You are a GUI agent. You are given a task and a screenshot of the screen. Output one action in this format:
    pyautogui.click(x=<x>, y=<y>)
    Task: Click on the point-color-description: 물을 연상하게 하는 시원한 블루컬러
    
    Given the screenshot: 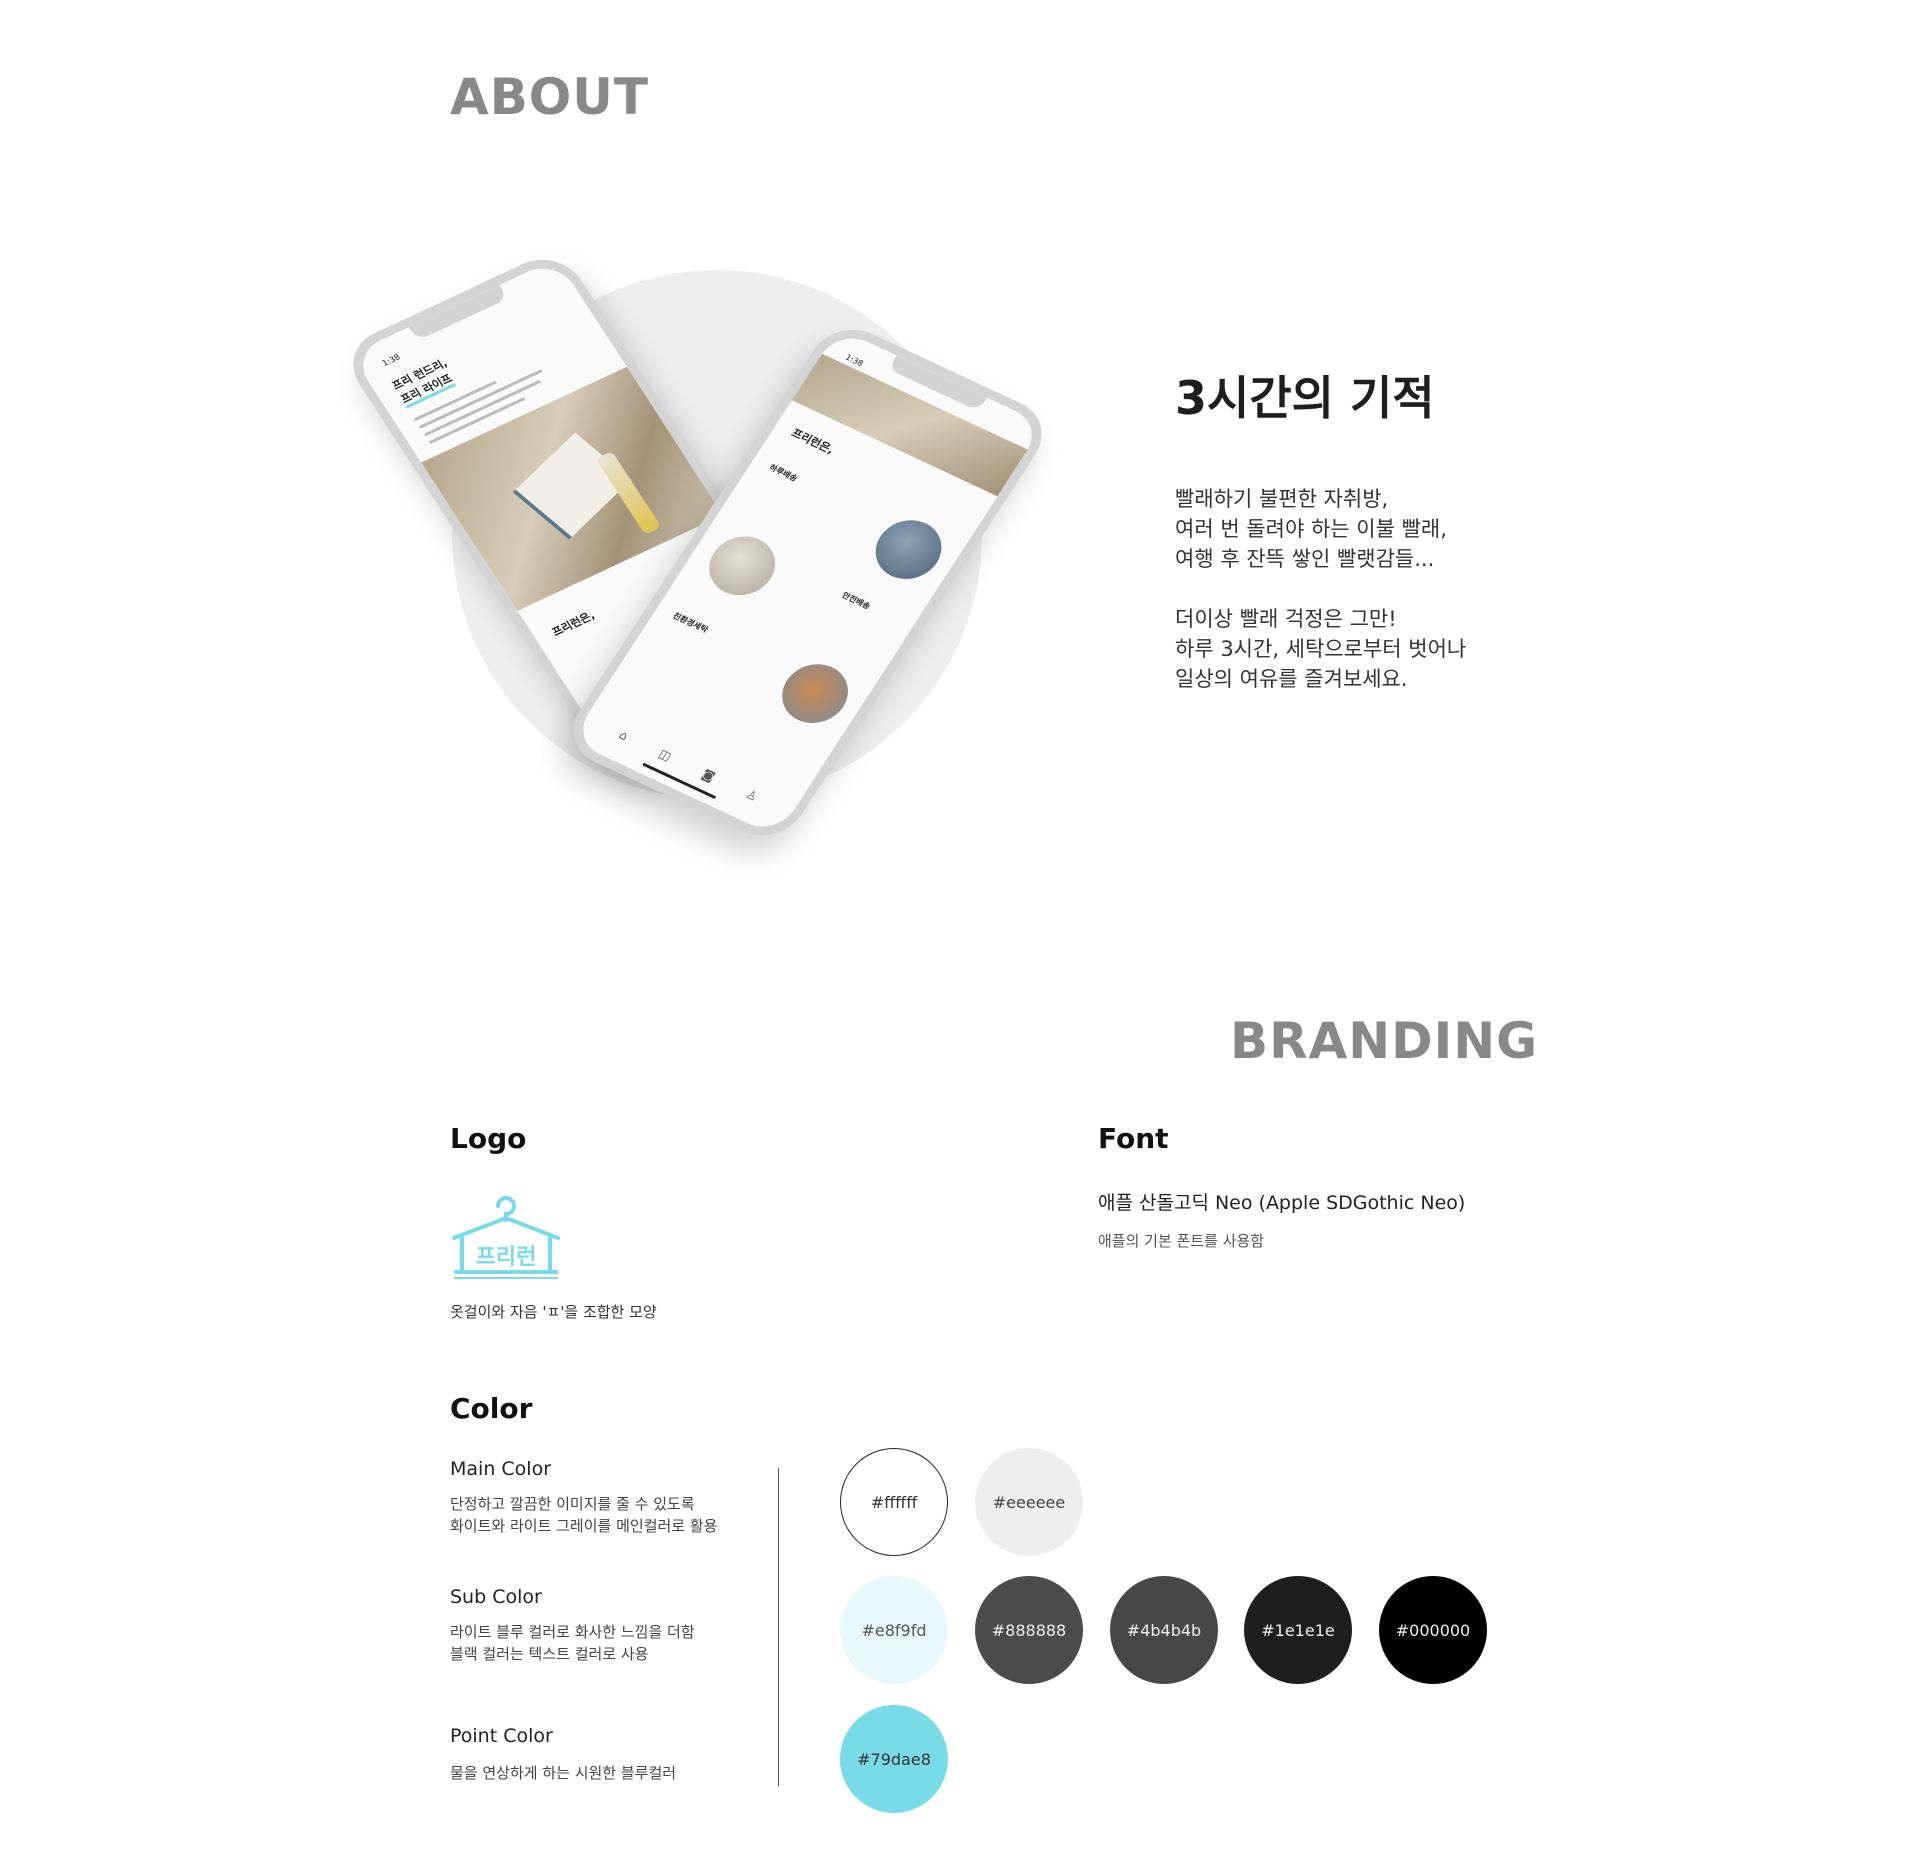 What is the action you would take?
    pyautogui.click(x=563, y=1773)
    